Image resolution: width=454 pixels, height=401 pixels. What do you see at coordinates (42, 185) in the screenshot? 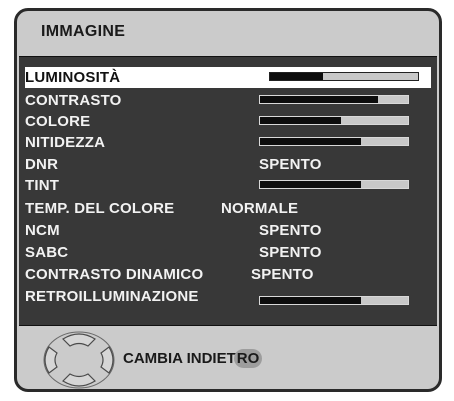
I see `menu-item-label: TINT` at bounding box center [42, 185].